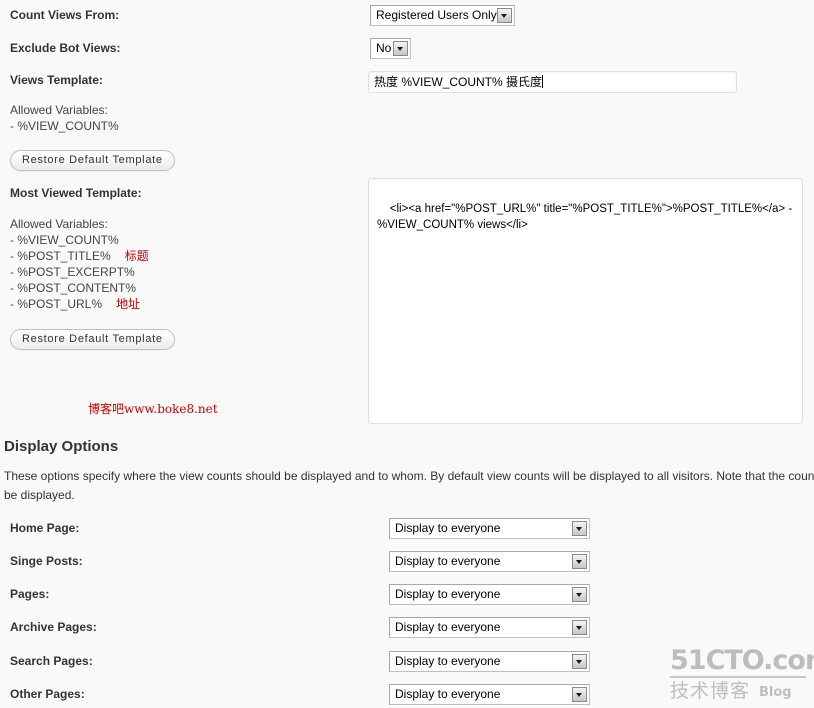  What do you see at coordinates (448, 661) in the screenshot?
I see `select-search-pages-value: Display to everyone` at bounding box center [448, 661].